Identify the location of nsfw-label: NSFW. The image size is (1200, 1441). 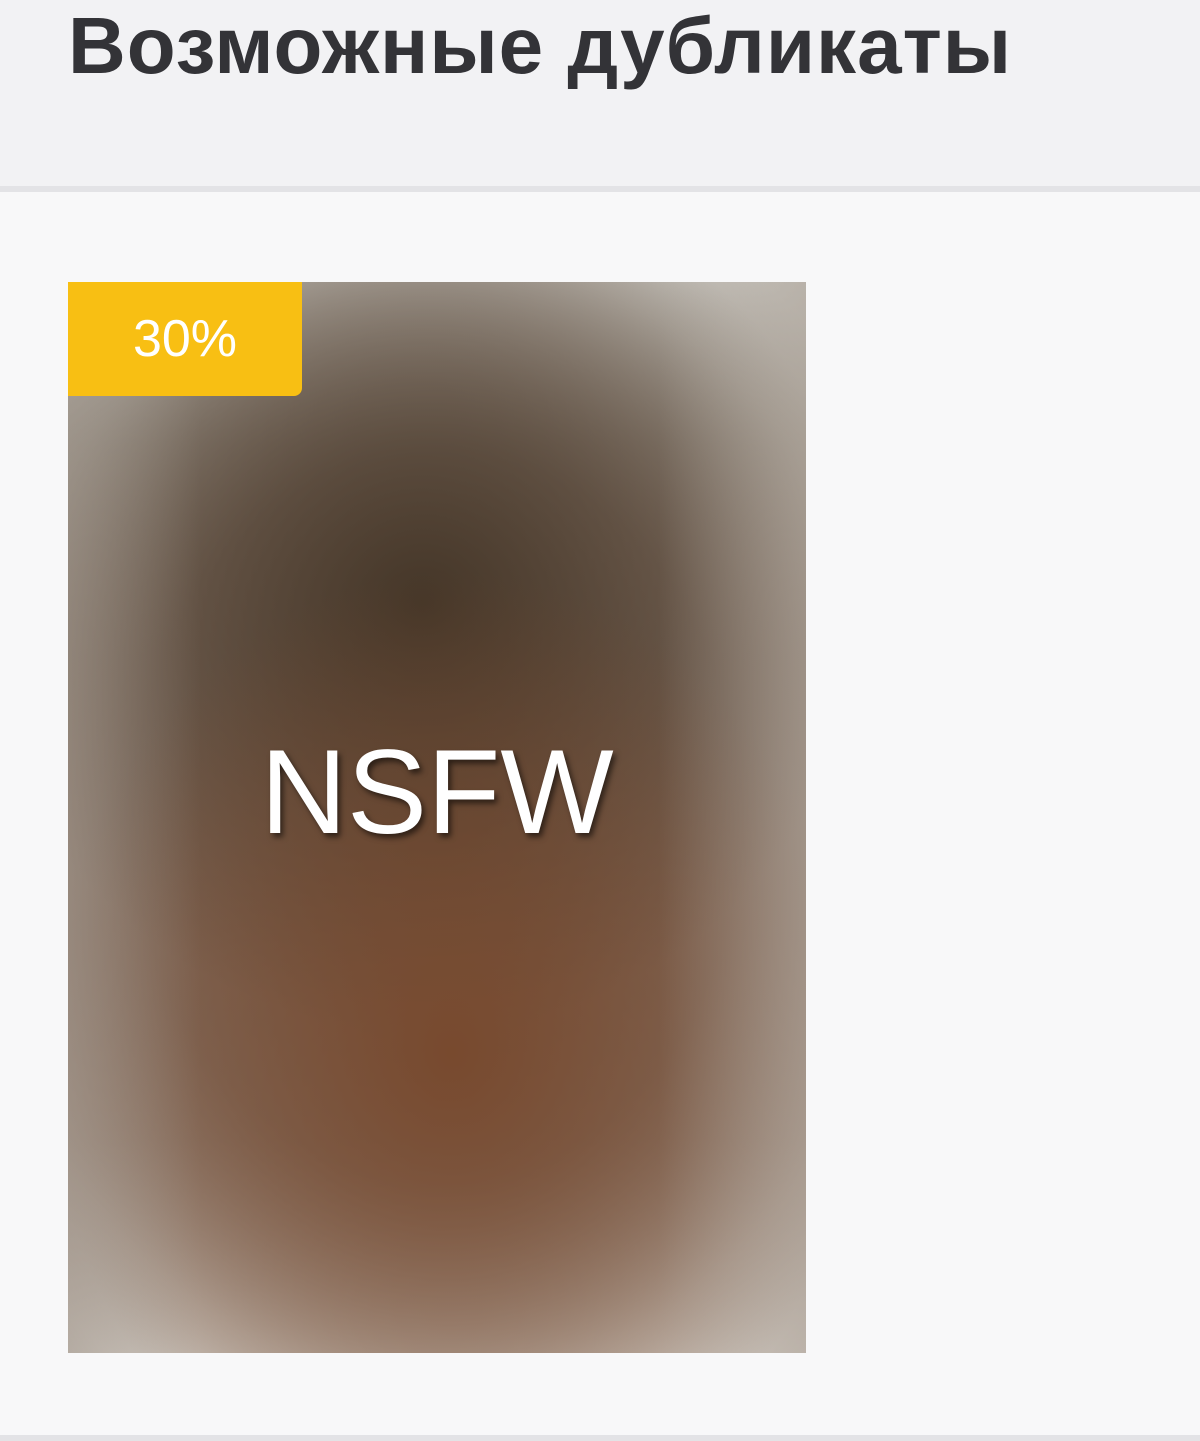
(437, 792).